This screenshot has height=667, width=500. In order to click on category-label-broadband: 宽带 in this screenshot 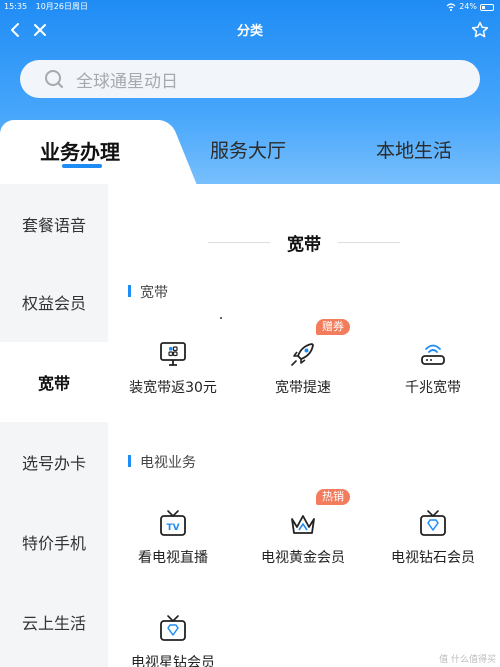, I will do `click(148, 292)`.